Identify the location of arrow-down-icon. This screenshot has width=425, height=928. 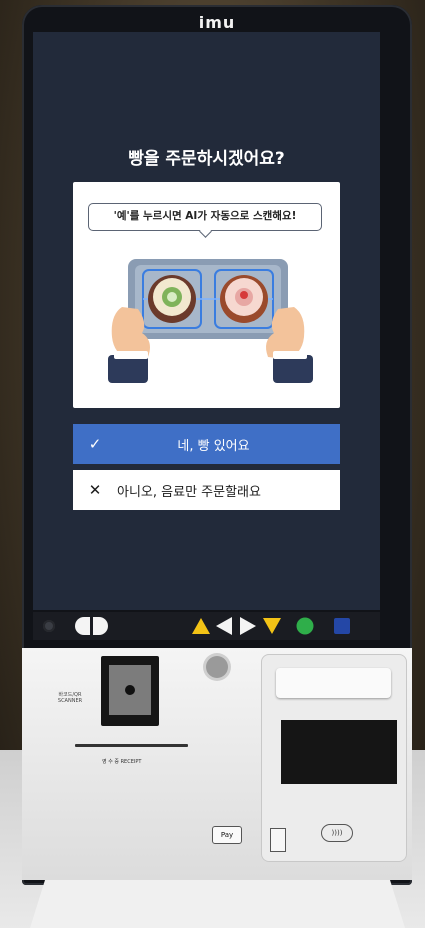
(272, 626).